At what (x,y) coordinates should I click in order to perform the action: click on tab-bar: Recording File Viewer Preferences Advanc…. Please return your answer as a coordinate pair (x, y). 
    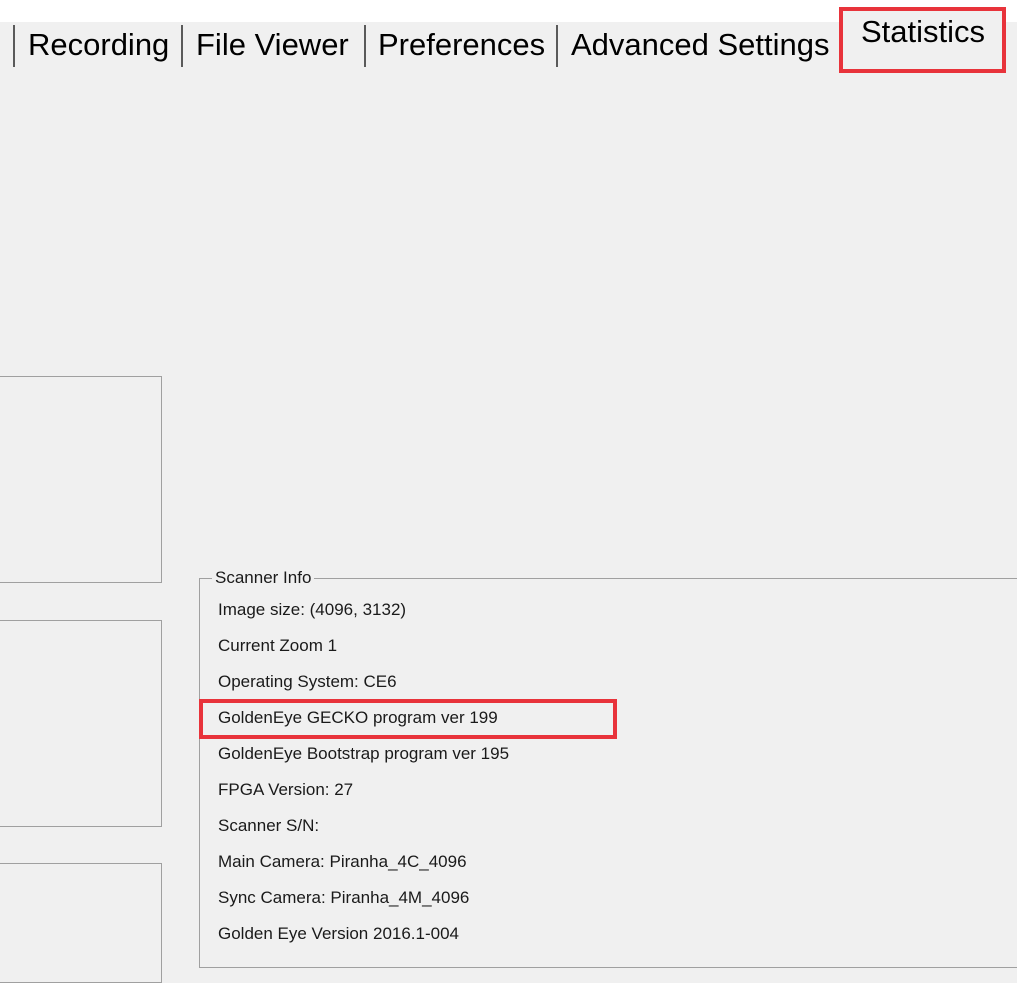
    Looking at the image, I should click on (508, 40).